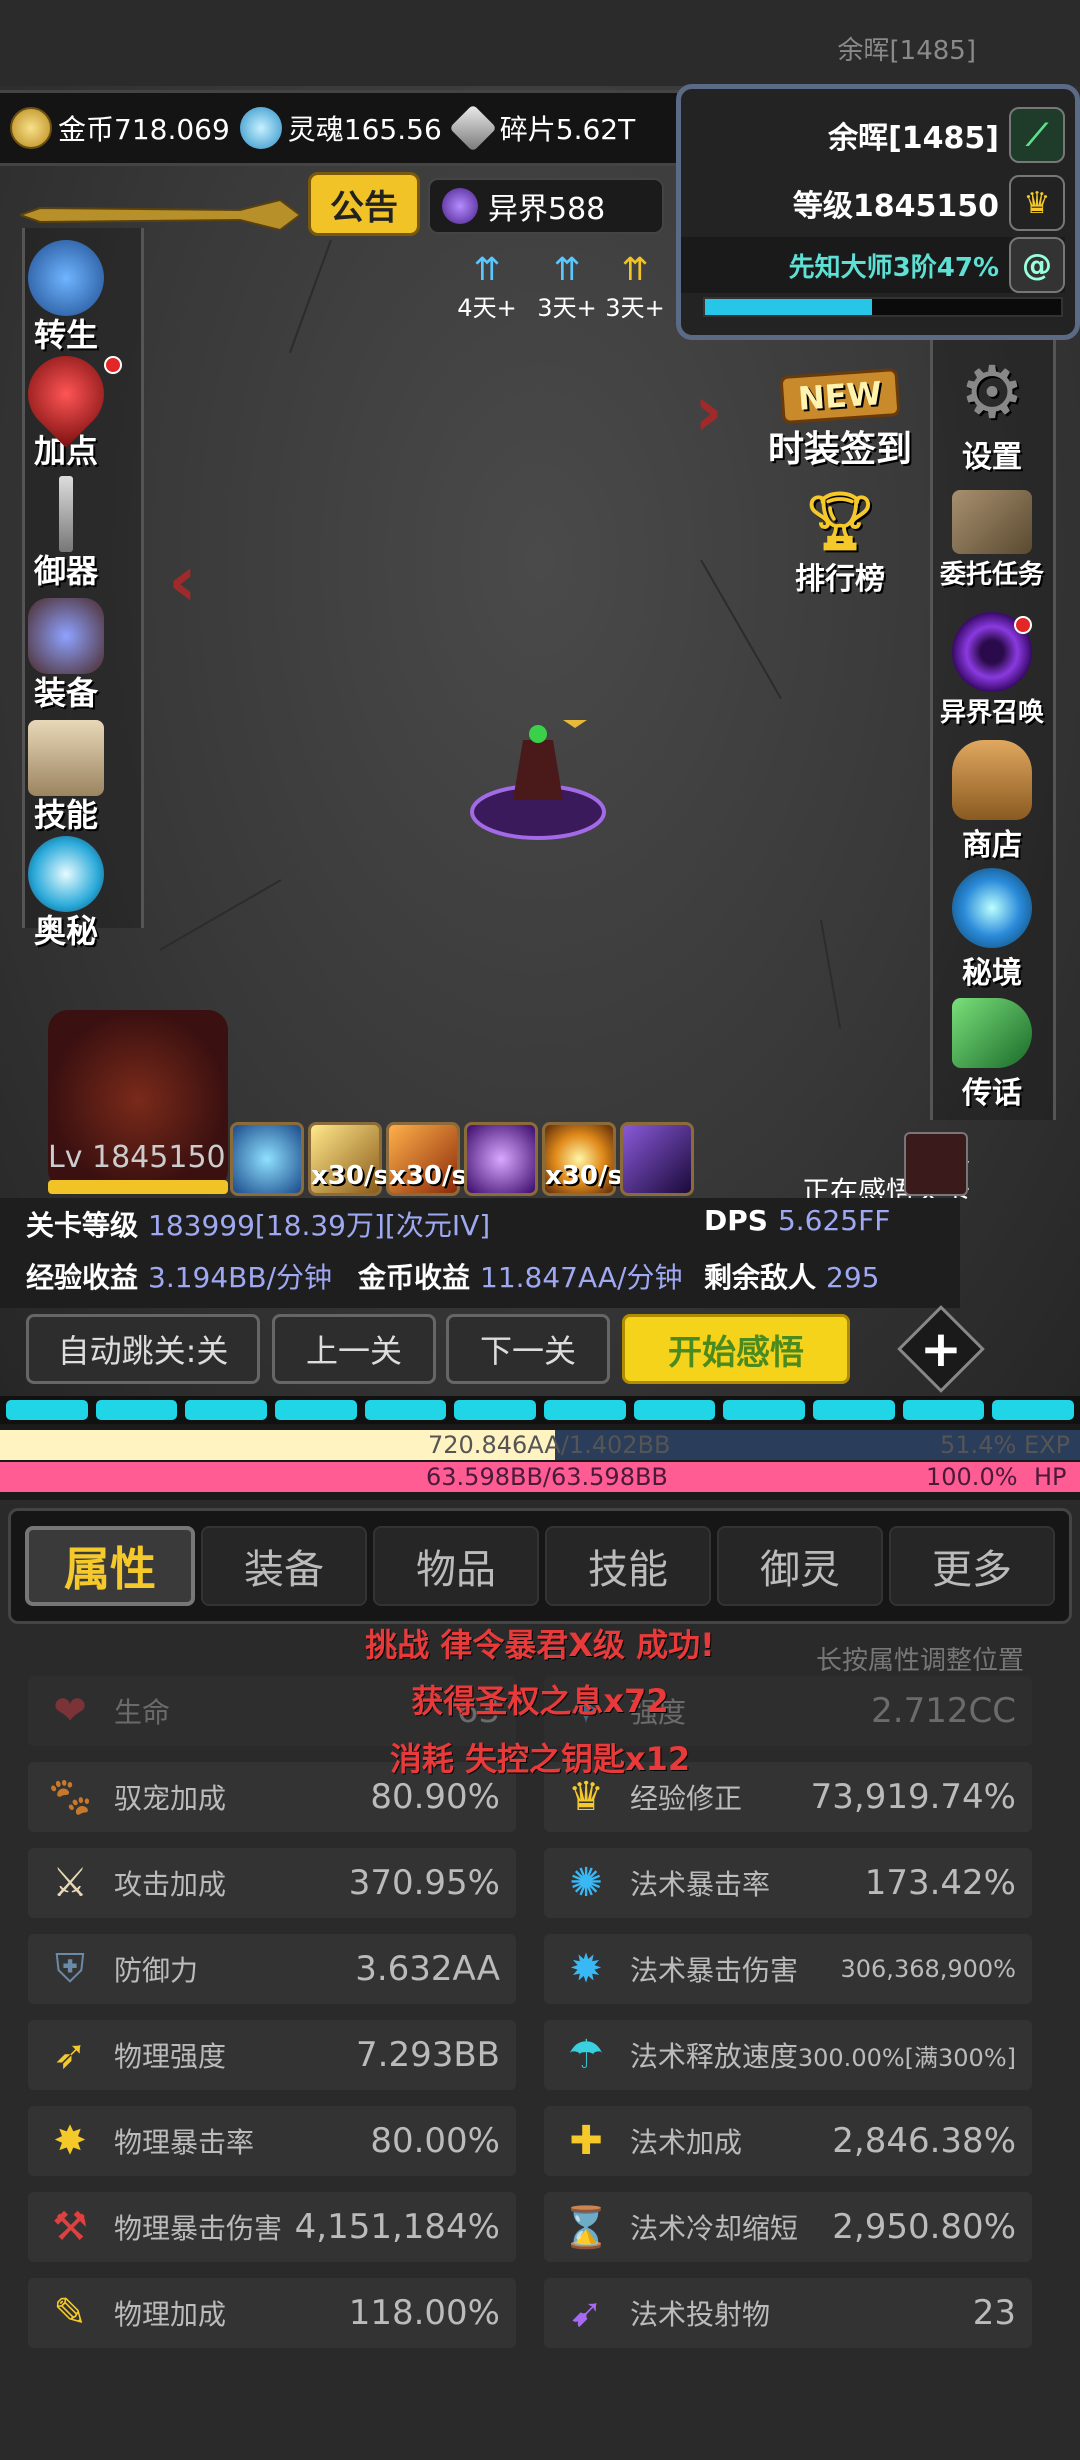  Describe the element at coordinates (840, 521) in the screenshot. I see `trophy-icon: 🏆︎` at that location.